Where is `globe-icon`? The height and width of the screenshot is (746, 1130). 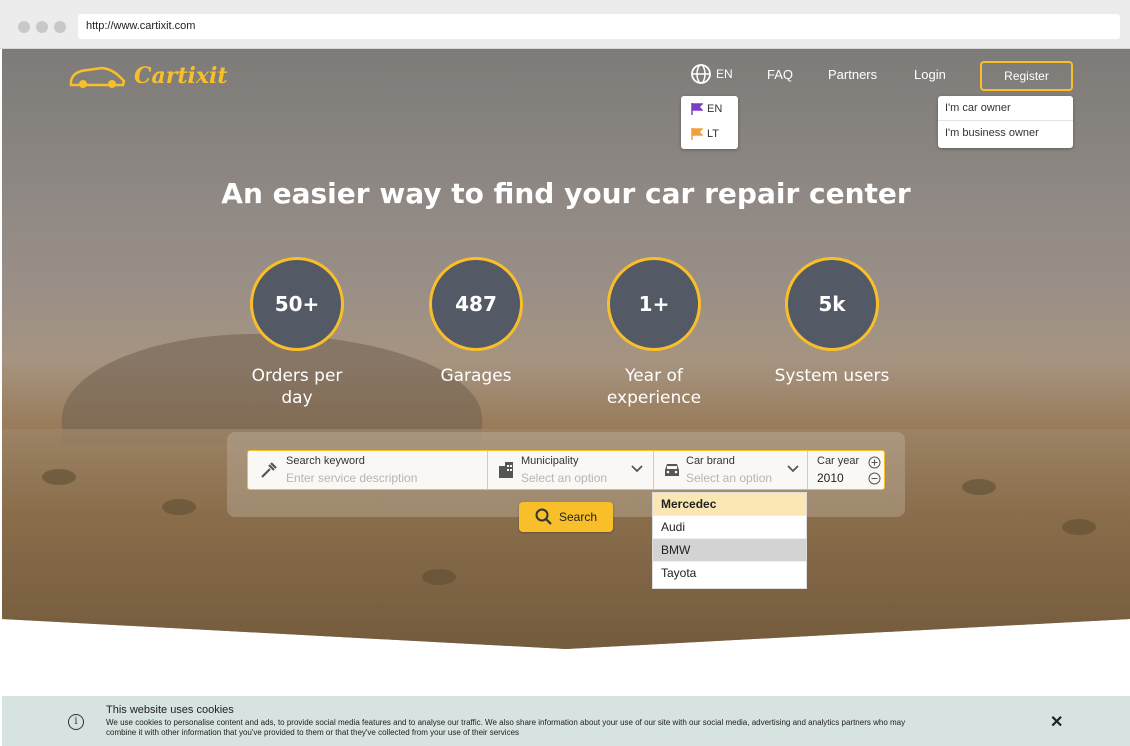
globe-icon is located at coordinates (701, 74).